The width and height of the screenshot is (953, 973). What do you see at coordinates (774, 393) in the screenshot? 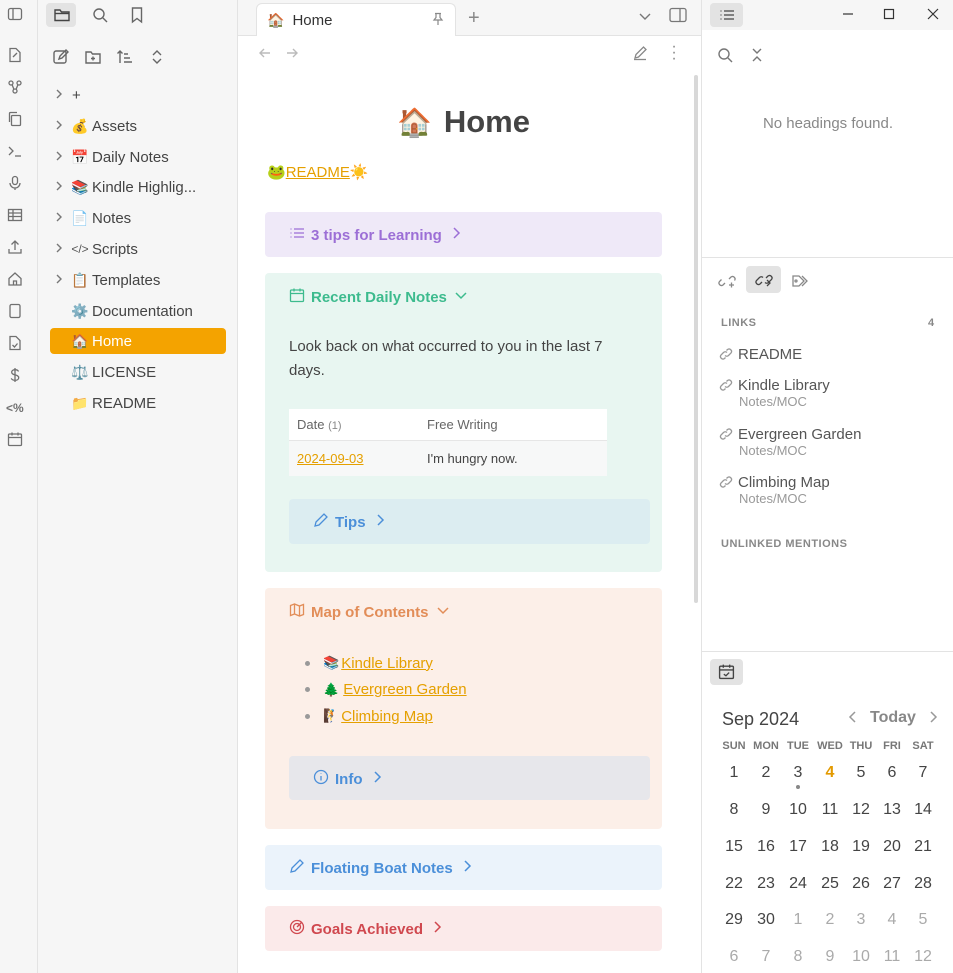
I see `link-item-kindle-library: Kindle Library Notes/MOC` at bounding box center [774, 393].